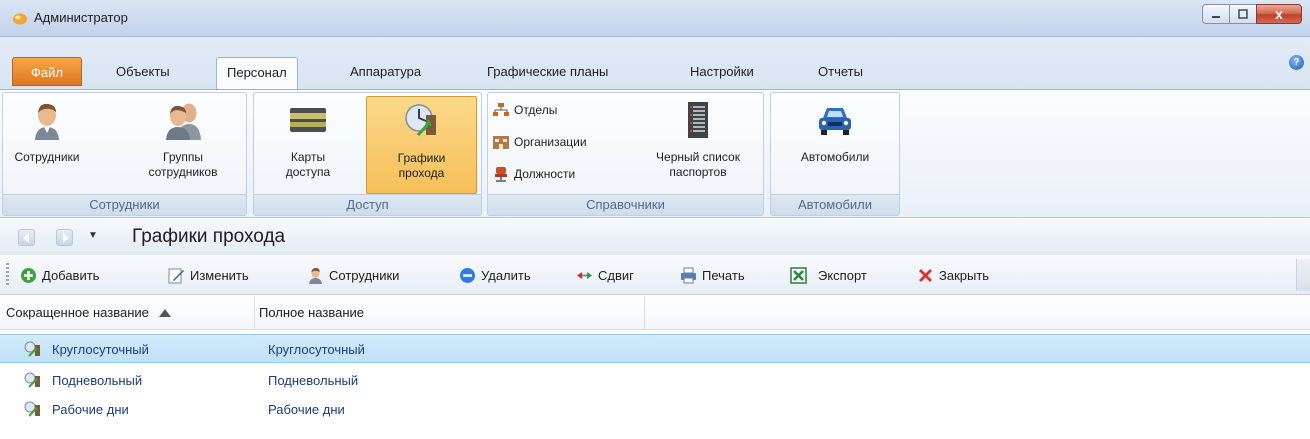 The width and height of the screenshot is (1310, 439). Describe the element at coordinates (655, 237) in the screenshot. I see `navigation-bar: ▼ Графики прохода` at that location.